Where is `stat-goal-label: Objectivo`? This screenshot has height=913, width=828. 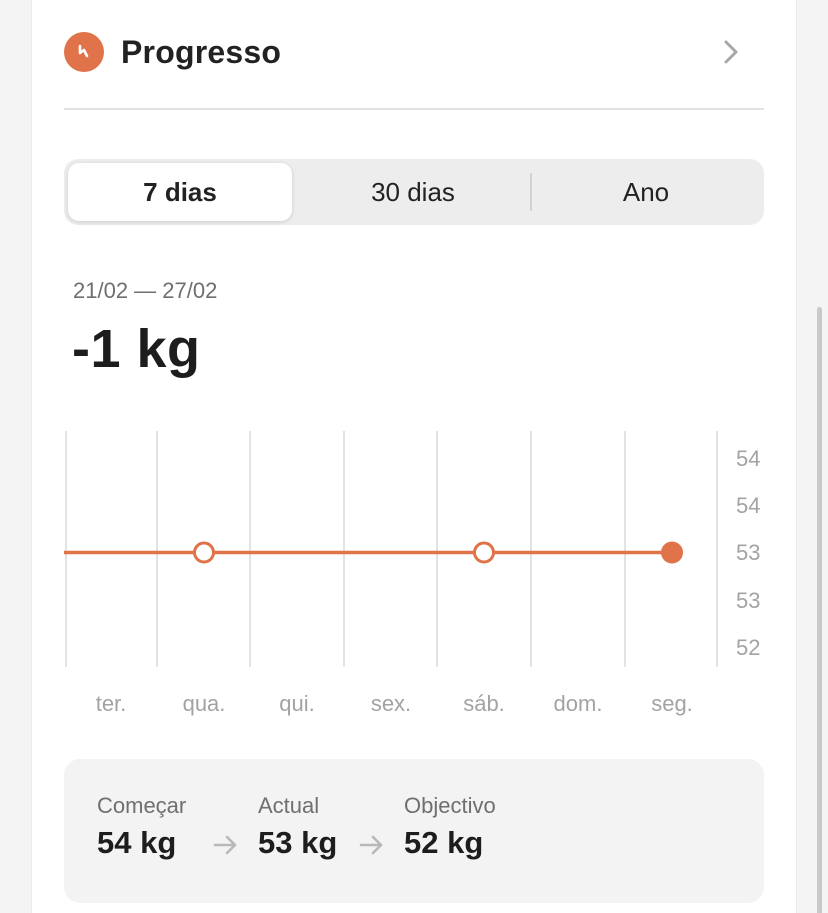
stat-goal-label: Objectivo is located at coordinates (450, 805).